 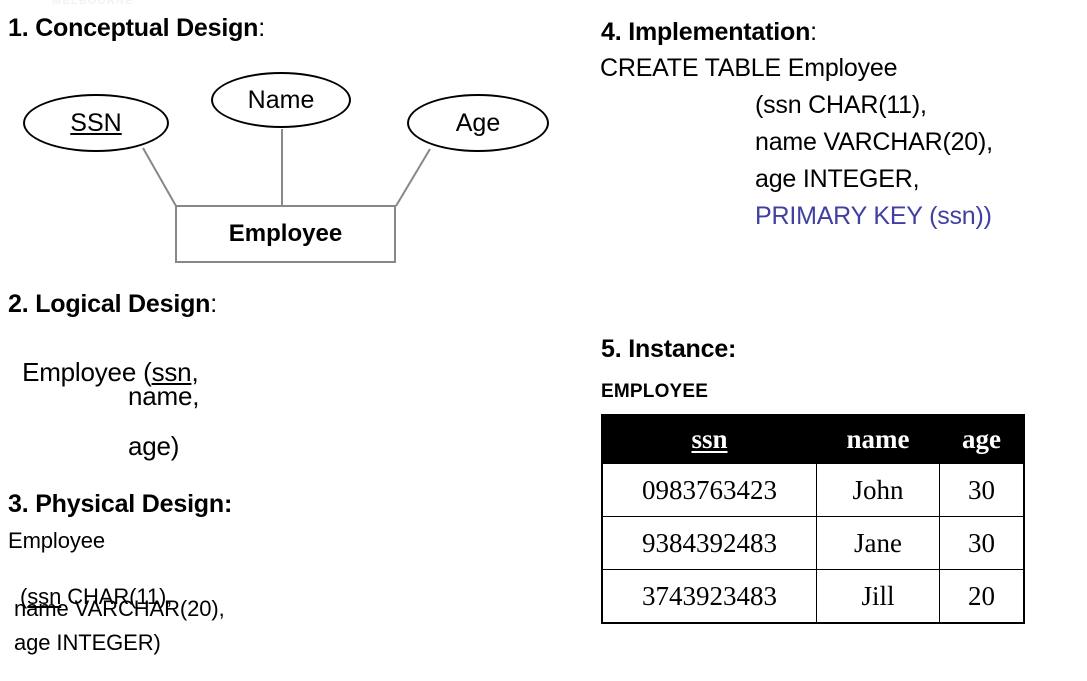 I want to click on connector-age-to-employee, so click(x=413, y=177).